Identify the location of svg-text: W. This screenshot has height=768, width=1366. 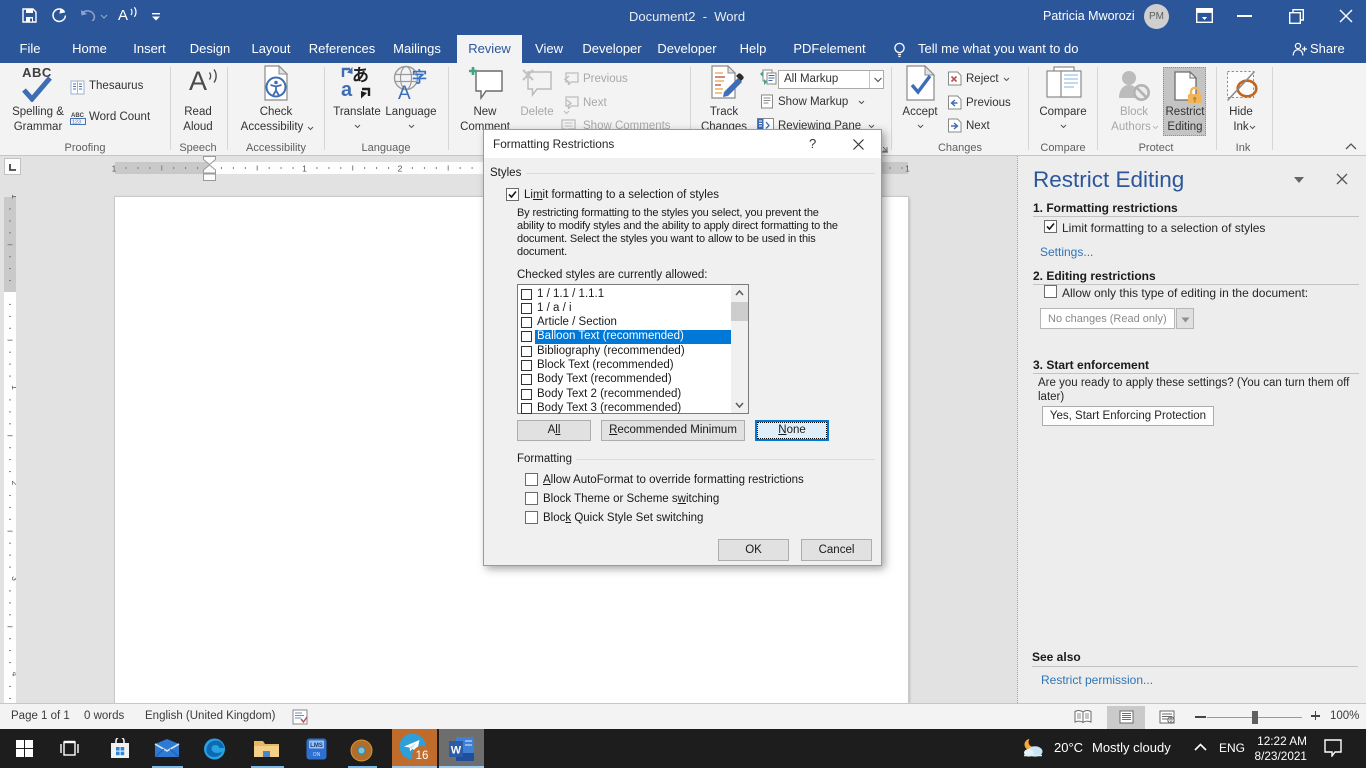
(456, 751).